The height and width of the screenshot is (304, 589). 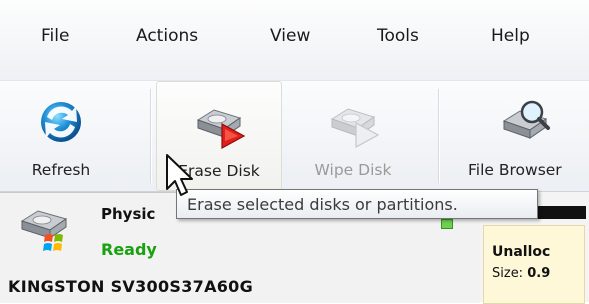 I want to click on refresh-button: Refresh, so click(x=61, y=136).